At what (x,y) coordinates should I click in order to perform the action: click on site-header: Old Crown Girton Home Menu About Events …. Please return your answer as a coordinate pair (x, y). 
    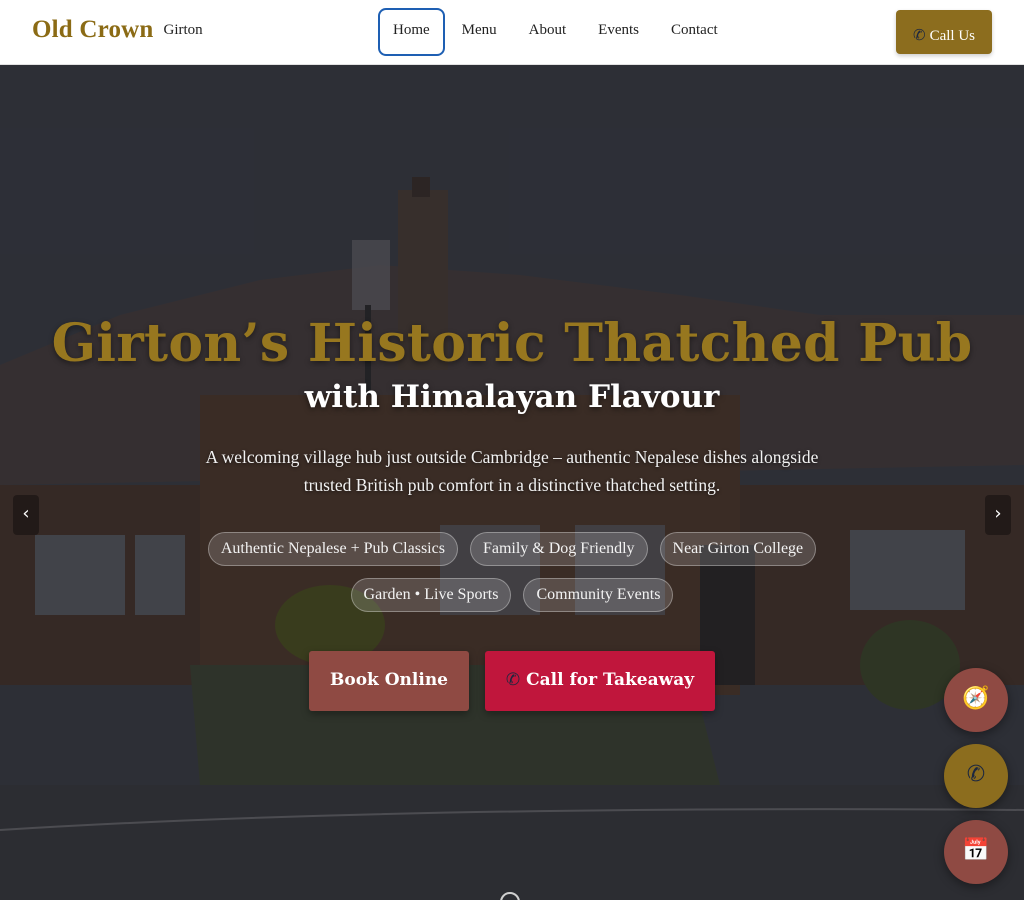
    Looking at the image, I should click on (512, 32).